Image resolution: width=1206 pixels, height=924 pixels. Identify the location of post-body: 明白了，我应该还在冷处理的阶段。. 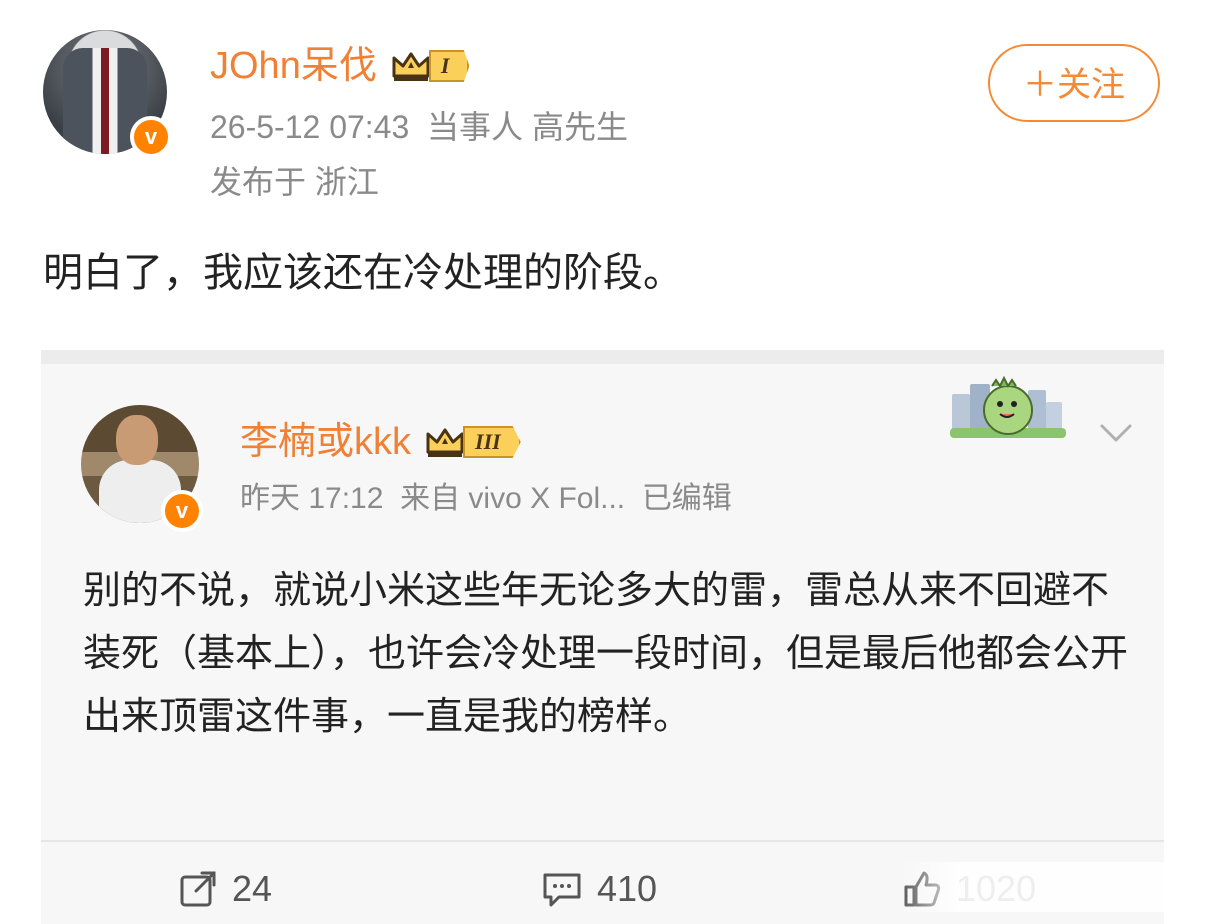
(363, 273).